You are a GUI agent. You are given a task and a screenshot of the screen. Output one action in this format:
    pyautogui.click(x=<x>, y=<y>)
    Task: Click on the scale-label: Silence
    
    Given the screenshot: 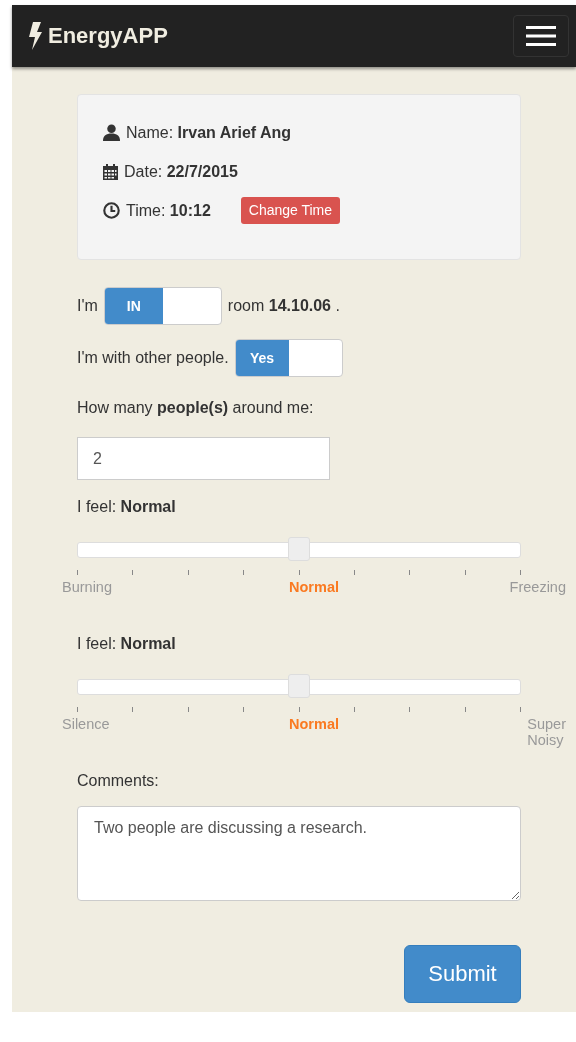 What is the action you would take?
    pyautogui.click(x=86, y=725)
    